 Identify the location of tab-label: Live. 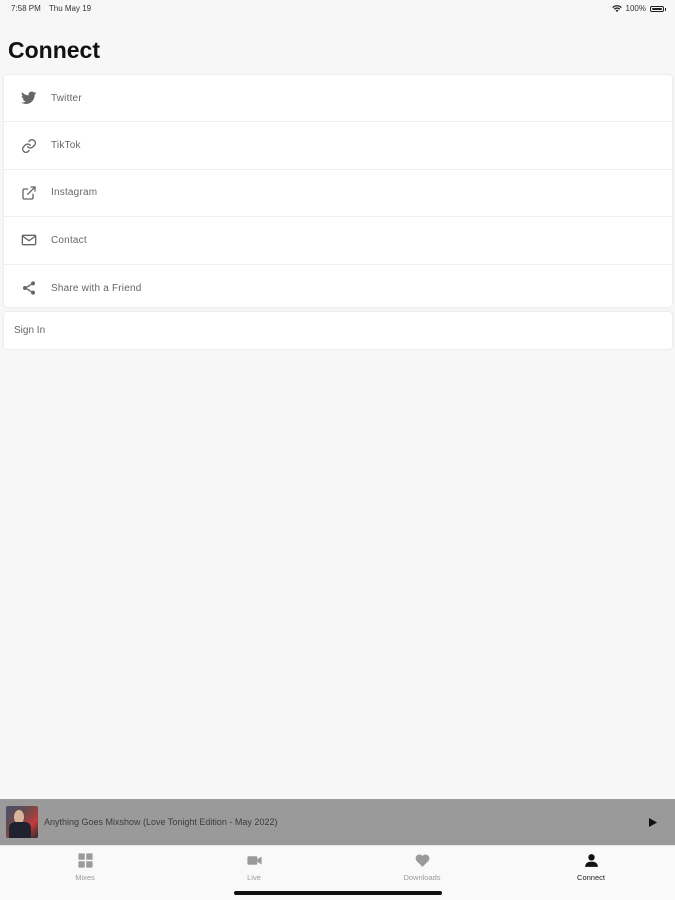
(254, 877).